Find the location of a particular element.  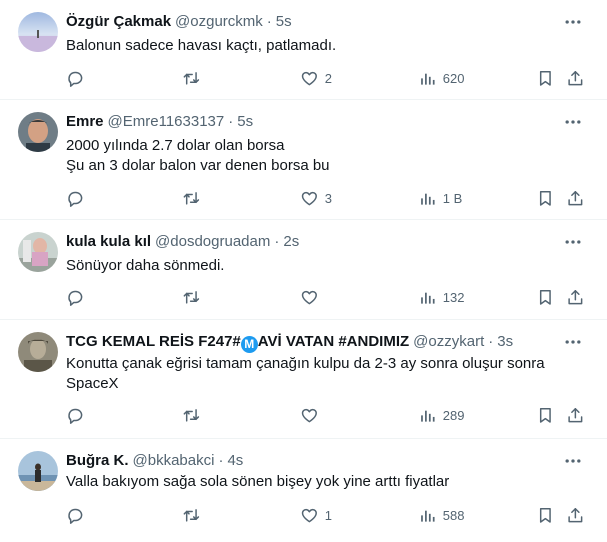

display-name-part: AVİ VATAN #ANDIMIZ is located at coordinates (333, 341).